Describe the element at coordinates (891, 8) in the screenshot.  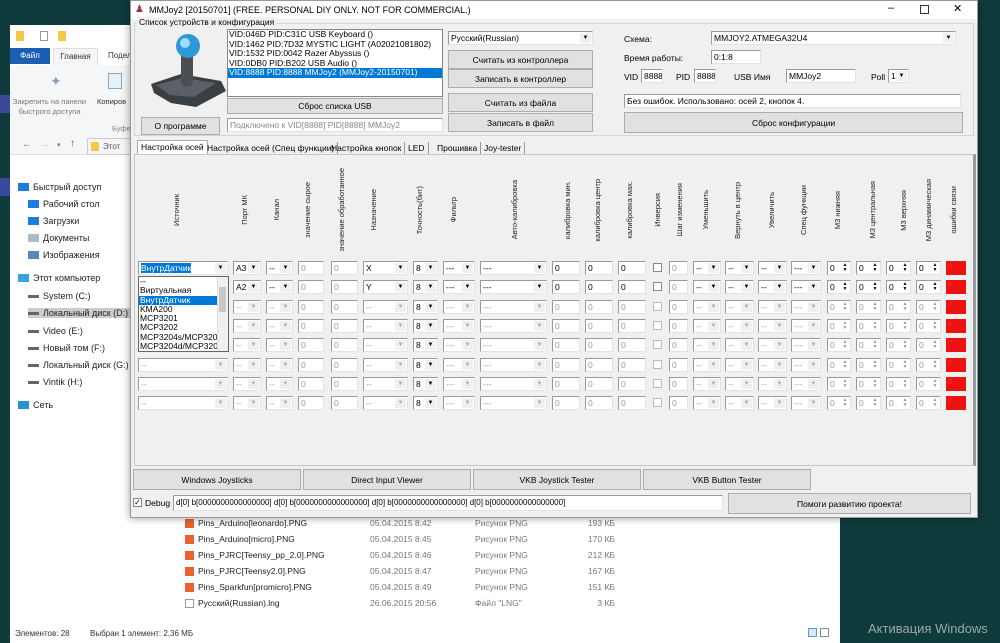
I see `minimize-button: –` at that location.